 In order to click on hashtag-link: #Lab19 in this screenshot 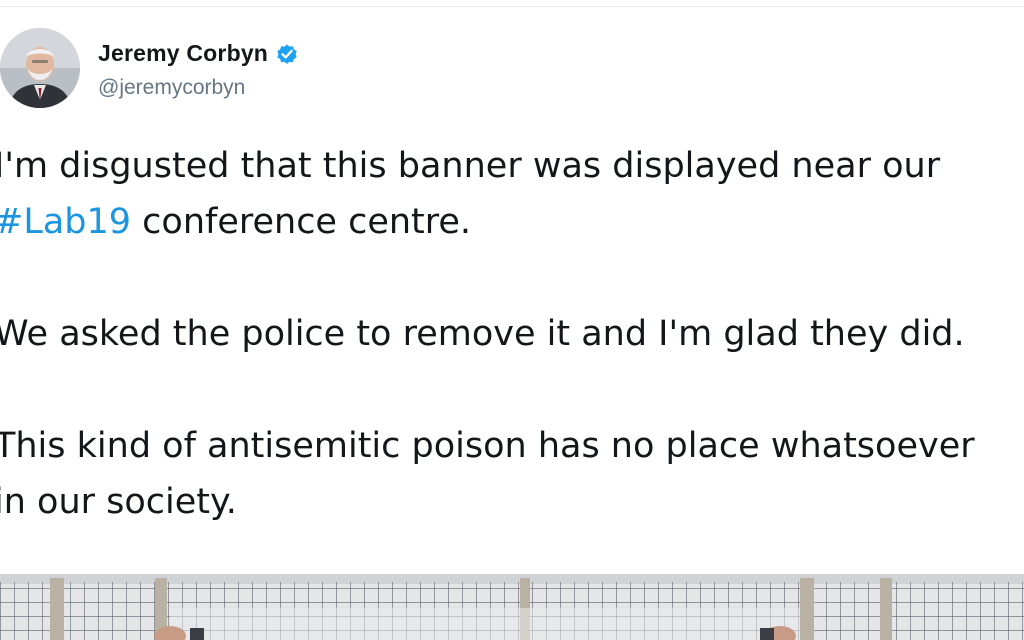, I will do `click(65, 222)`.